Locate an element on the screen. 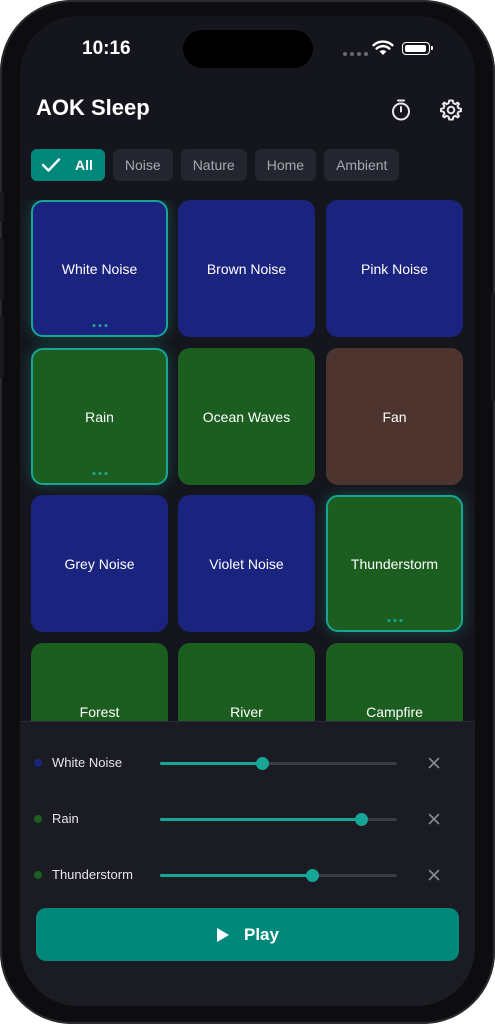 This screenshot has height=1024, width=495. filter-chip-label: Ambient is located at coordinates (362, 165).